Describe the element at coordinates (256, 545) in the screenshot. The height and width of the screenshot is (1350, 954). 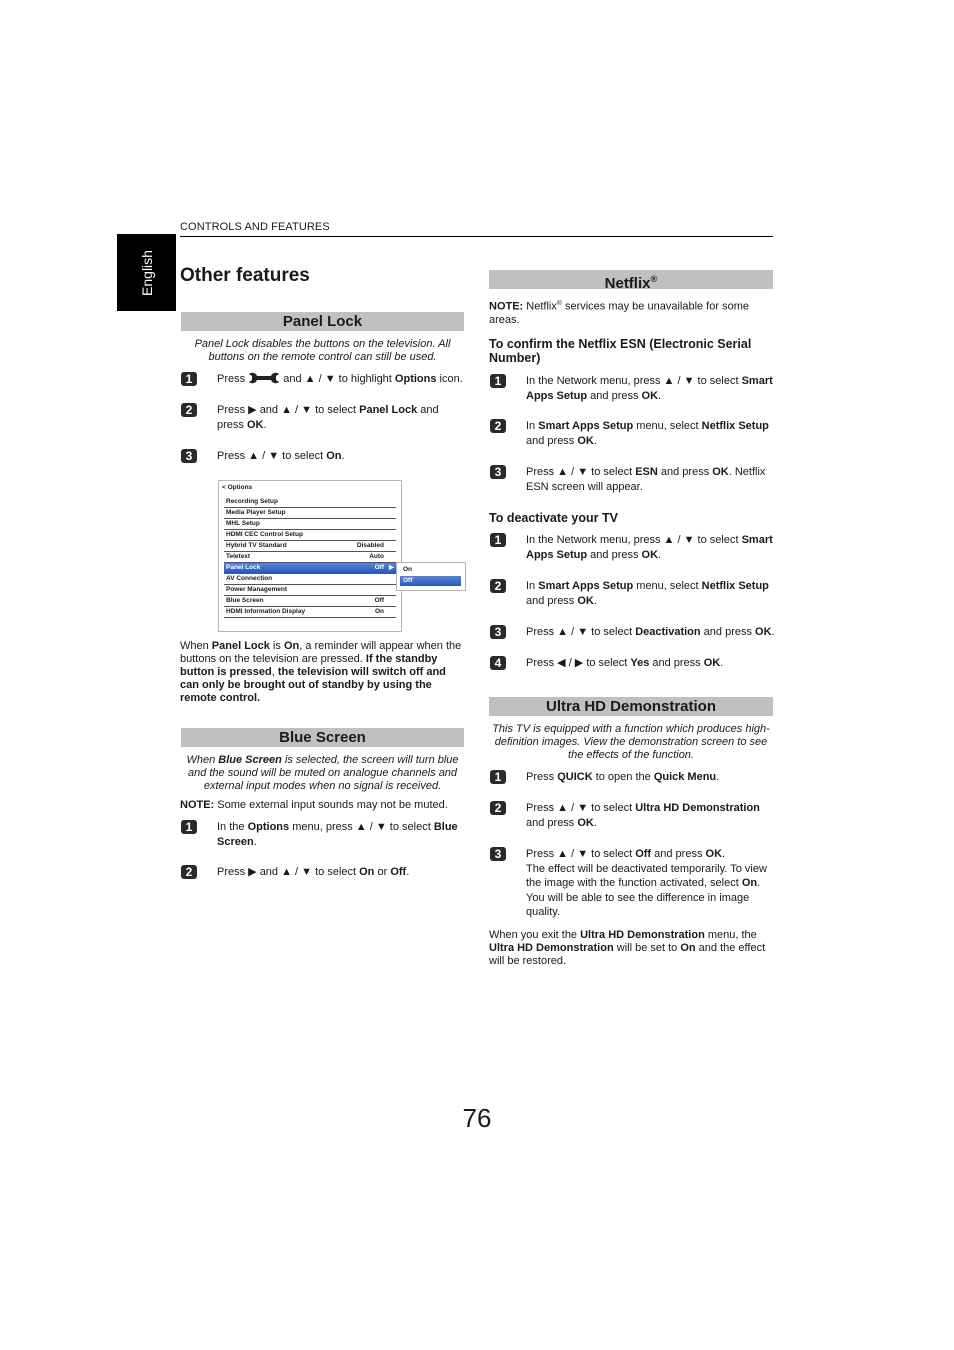
I see `menu-item-label: Hybrid TV Standard` at that location.